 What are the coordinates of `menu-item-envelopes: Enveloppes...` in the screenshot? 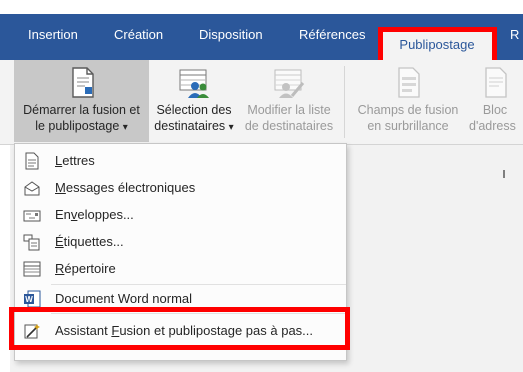 It's located at (180, 215).